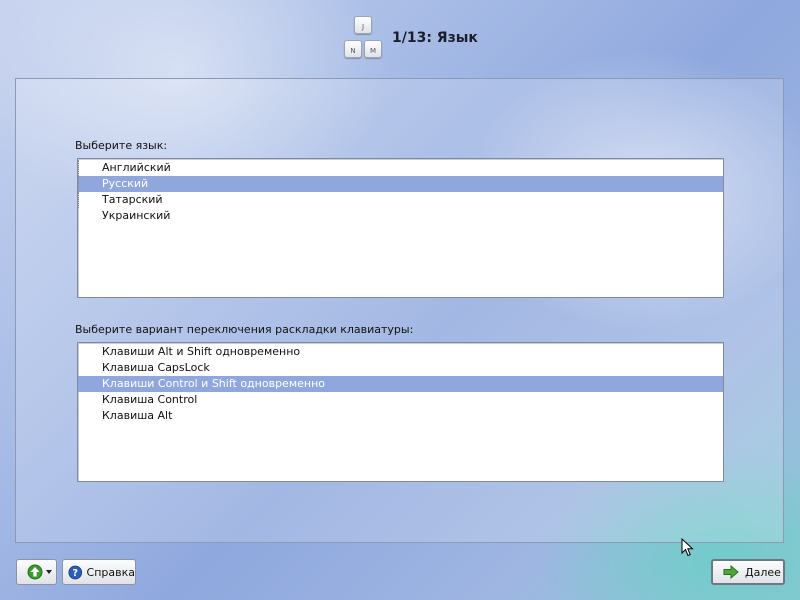  Describe the element at coordinates (400, 384) in the screenshot. I see `layout-item-control-shift: Клавиши Control и Shift одновременно` at that location.